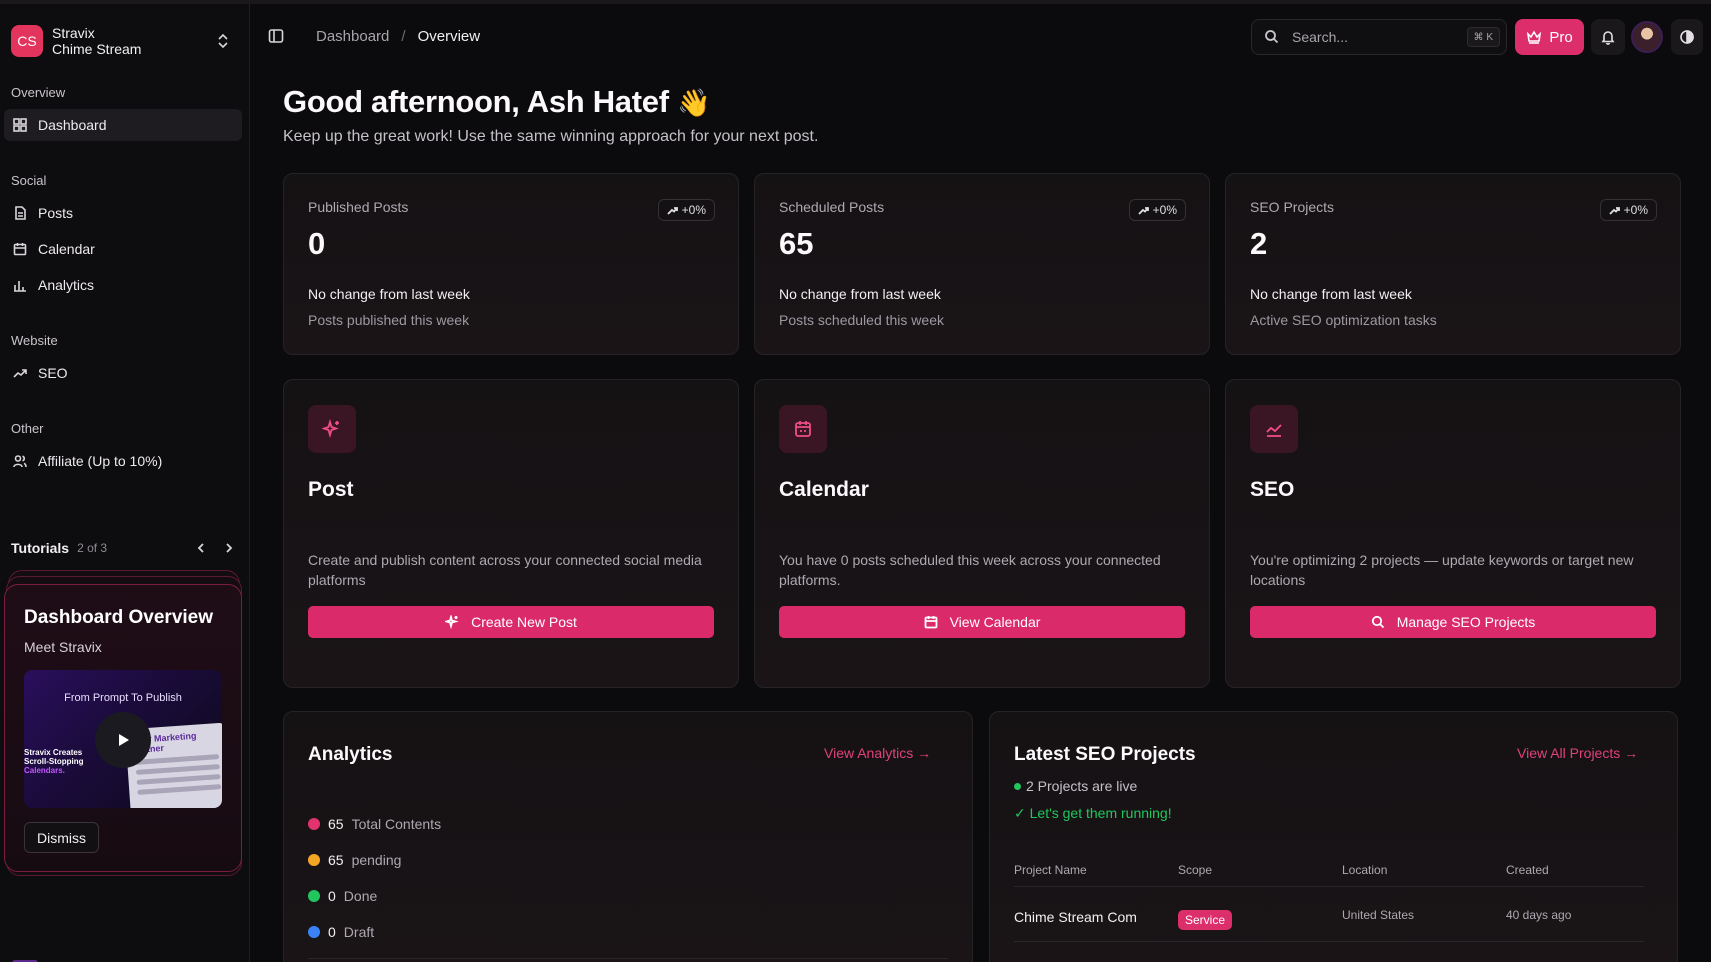 The height and width of the screenshot is (962, 1711). I want to click on view-calendar-button: View Calendar, so click(982, 622).